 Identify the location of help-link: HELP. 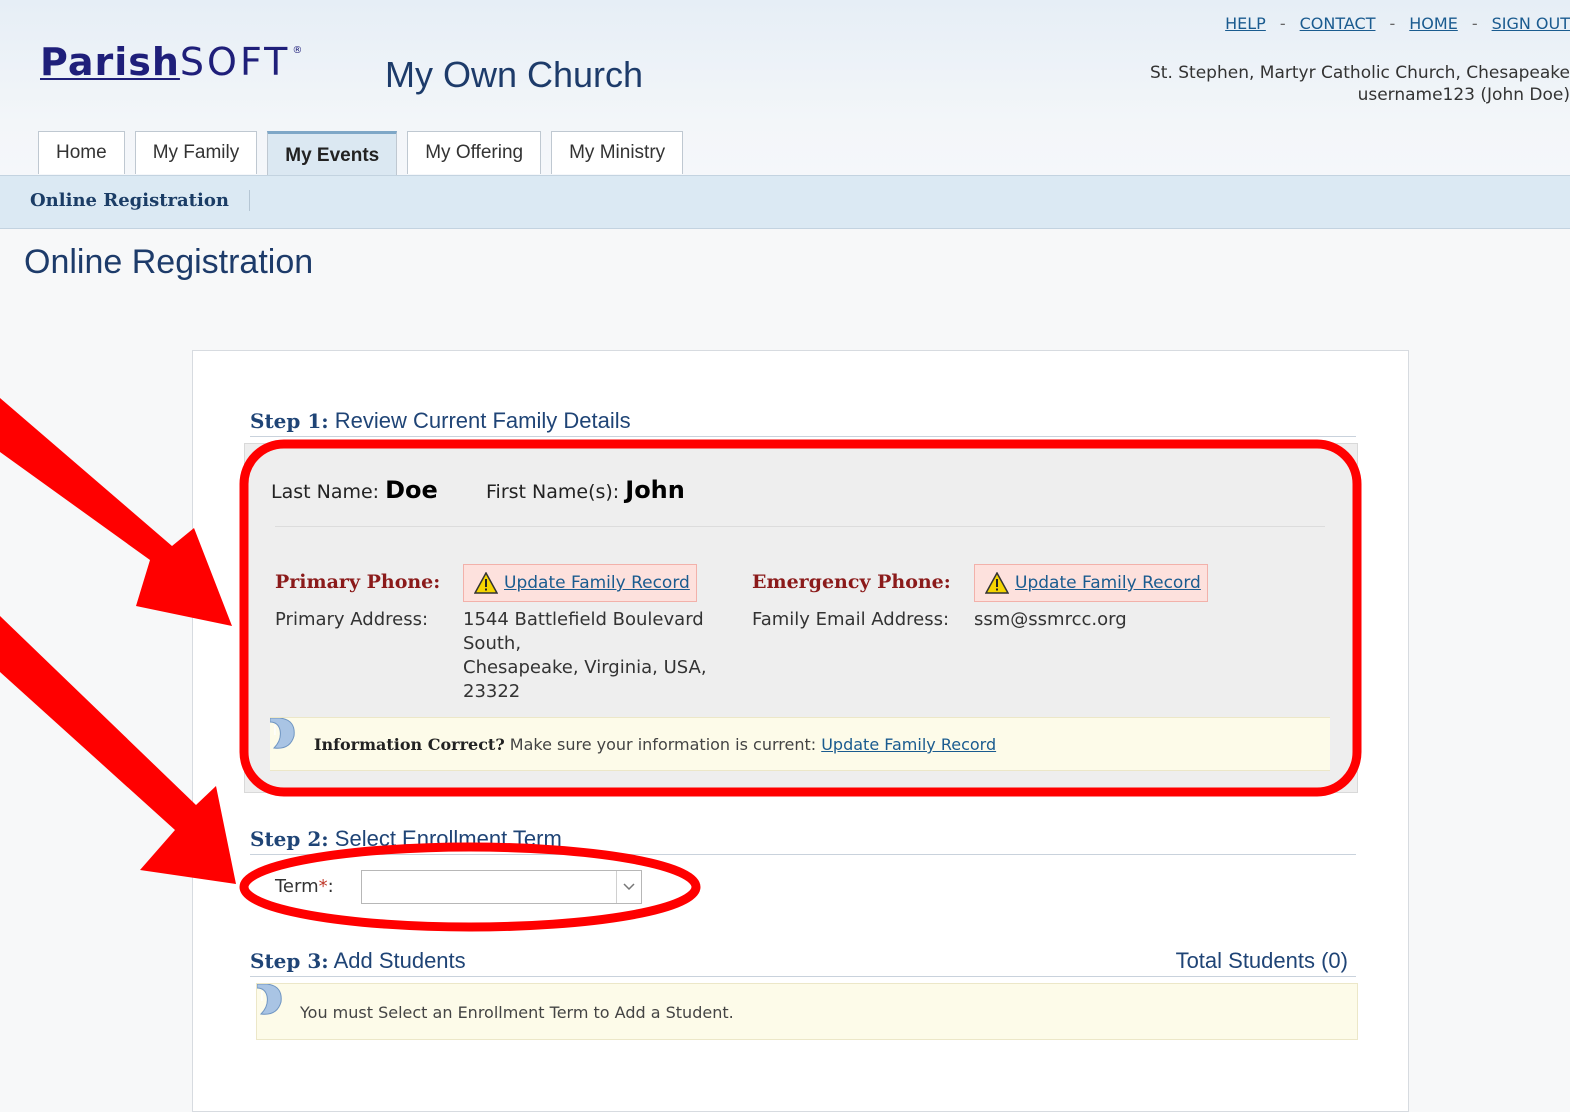
(1245, 23).